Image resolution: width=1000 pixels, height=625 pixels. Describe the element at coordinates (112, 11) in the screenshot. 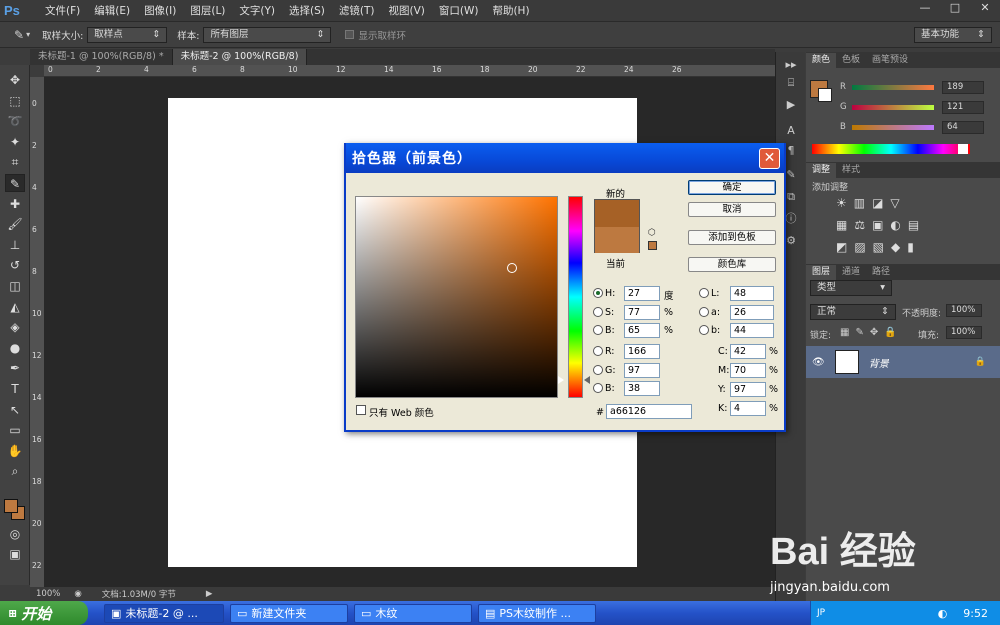

I see `menu-item: 编辑(E)` at that location.